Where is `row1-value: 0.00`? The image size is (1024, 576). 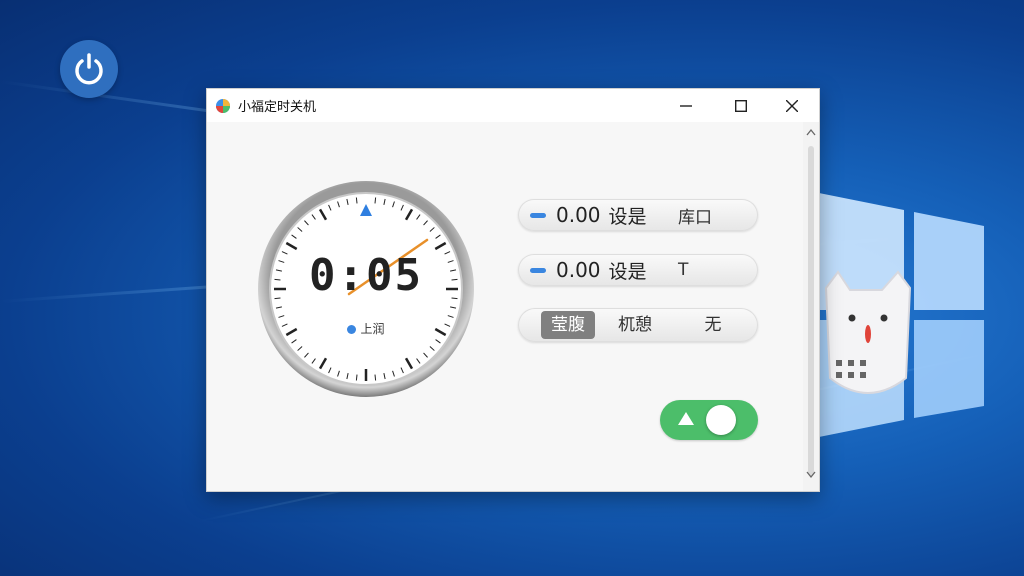
row1-value: 0.00 is located at coordinates (578, 215).